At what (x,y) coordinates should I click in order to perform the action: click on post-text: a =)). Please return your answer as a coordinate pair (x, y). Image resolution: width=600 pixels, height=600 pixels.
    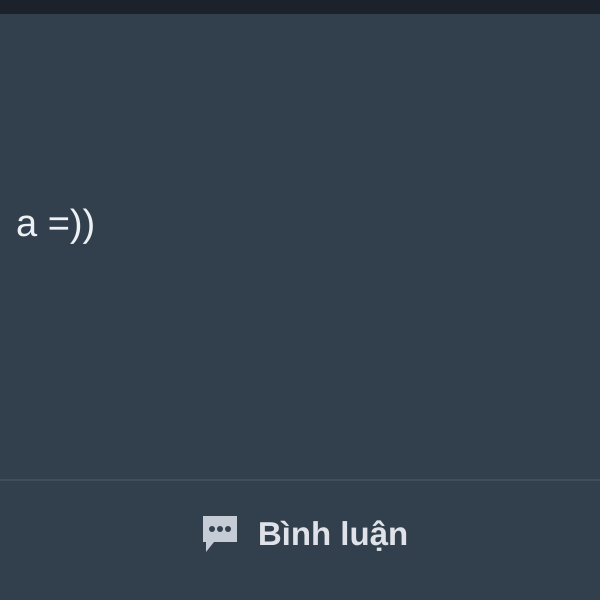
    Looking at the image, I should click on (56, 224).